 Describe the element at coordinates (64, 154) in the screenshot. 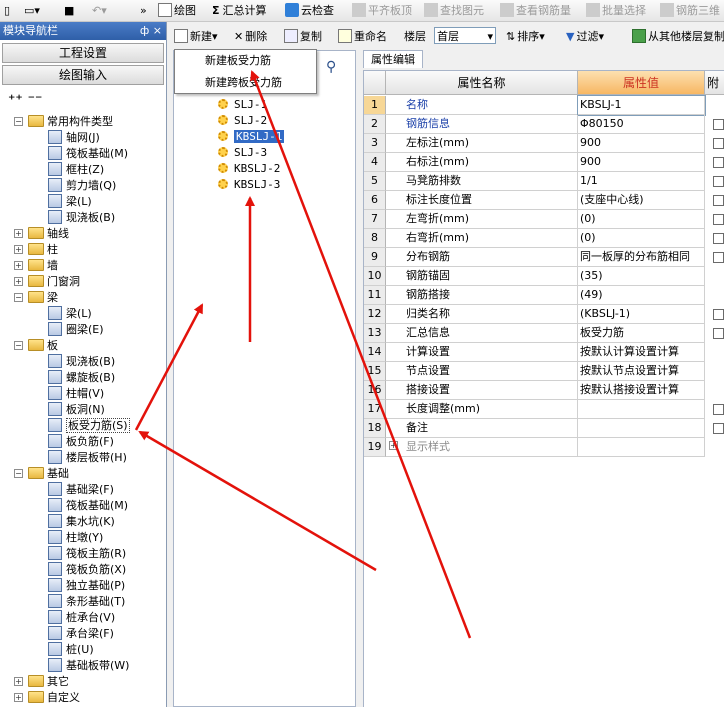

I see `tree-item: 筏板基础(M)` at that location.